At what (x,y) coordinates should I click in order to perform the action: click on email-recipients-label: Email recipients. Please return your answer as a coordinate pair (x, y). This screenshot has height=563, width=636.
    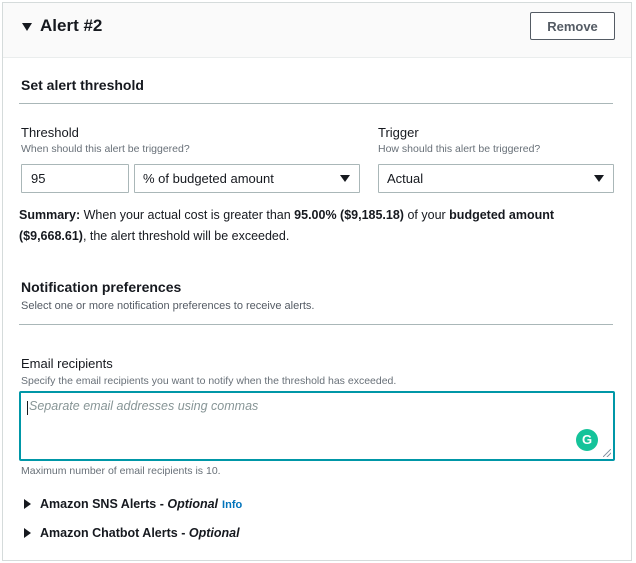
    Looking at the image, I should click on (67, 363).